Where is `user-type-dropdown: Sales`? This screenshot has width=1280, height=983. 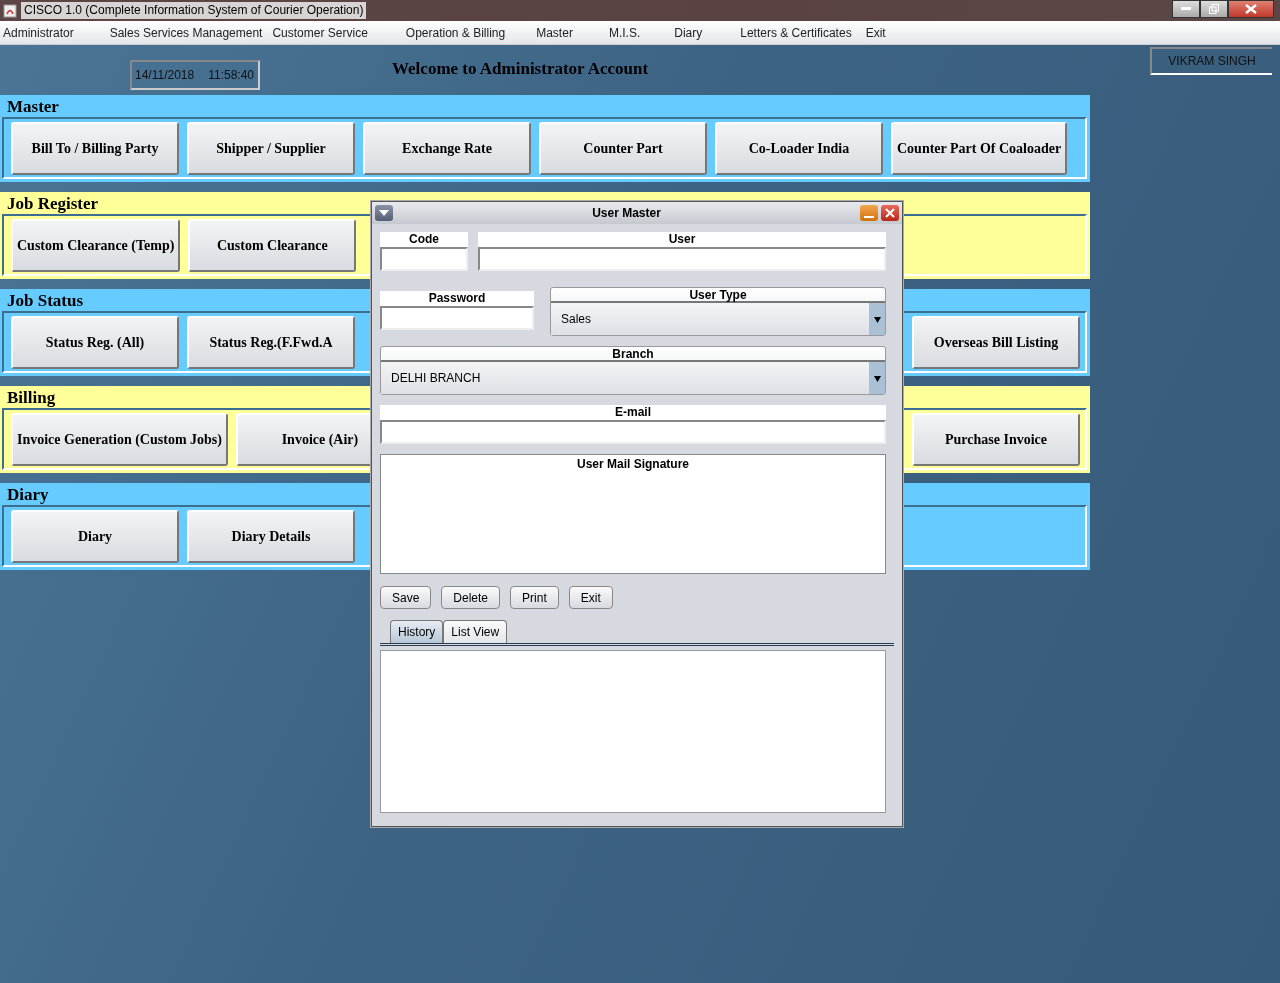
user-type-dropdown: Sales is located at coordinates (718, 319).